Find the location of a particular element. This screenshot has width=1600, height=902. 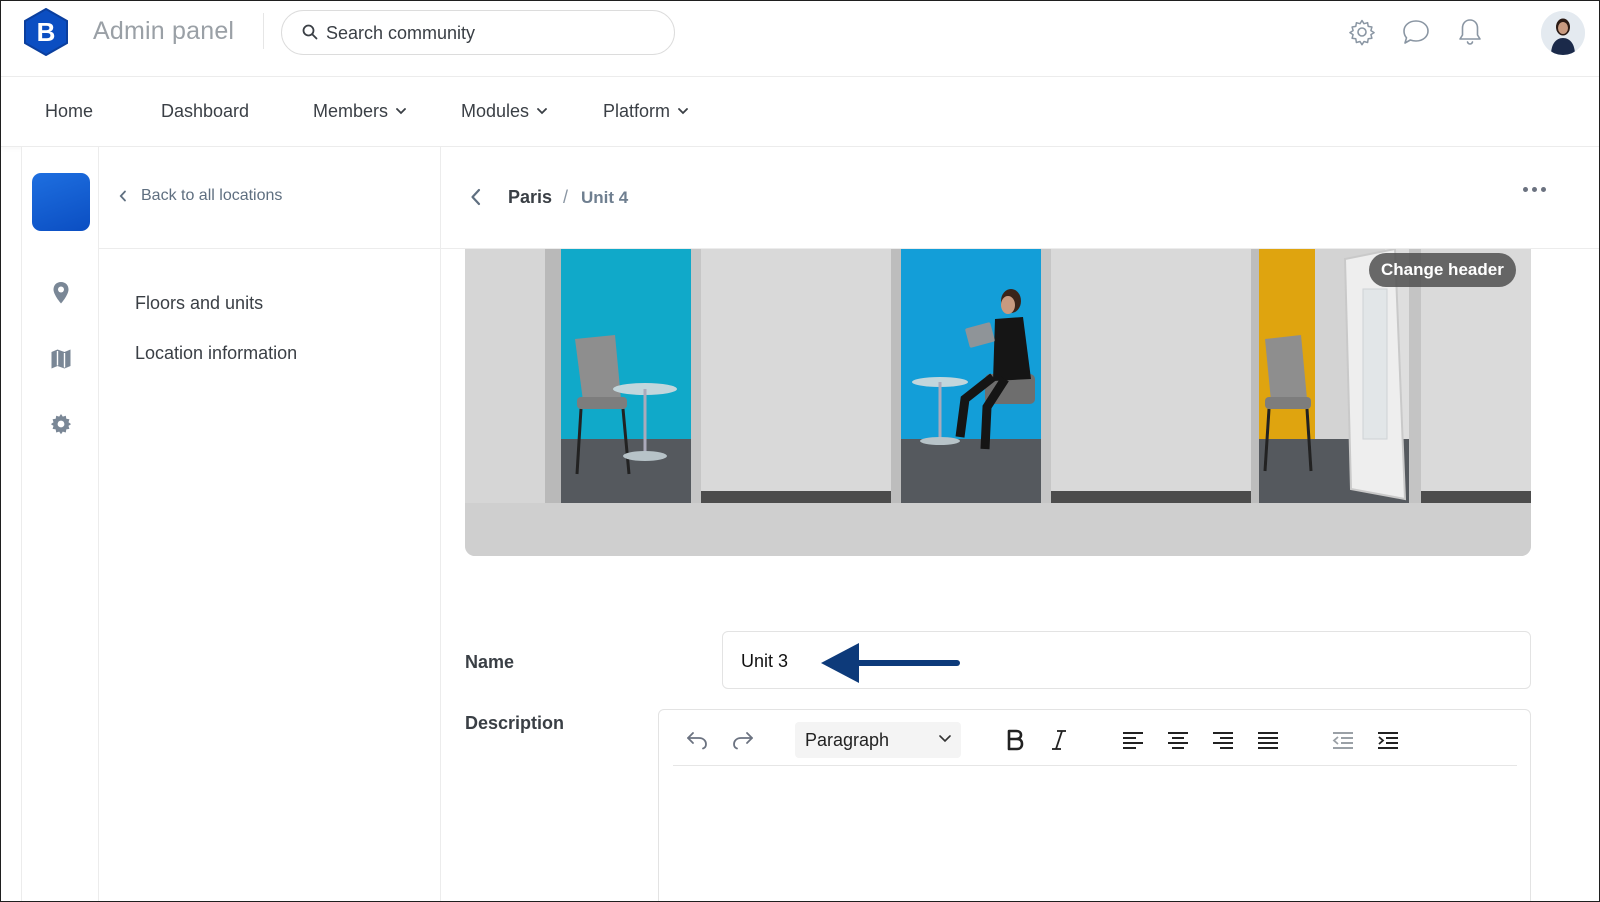

app-title: Admin panel is located at coordinates (164, 31).